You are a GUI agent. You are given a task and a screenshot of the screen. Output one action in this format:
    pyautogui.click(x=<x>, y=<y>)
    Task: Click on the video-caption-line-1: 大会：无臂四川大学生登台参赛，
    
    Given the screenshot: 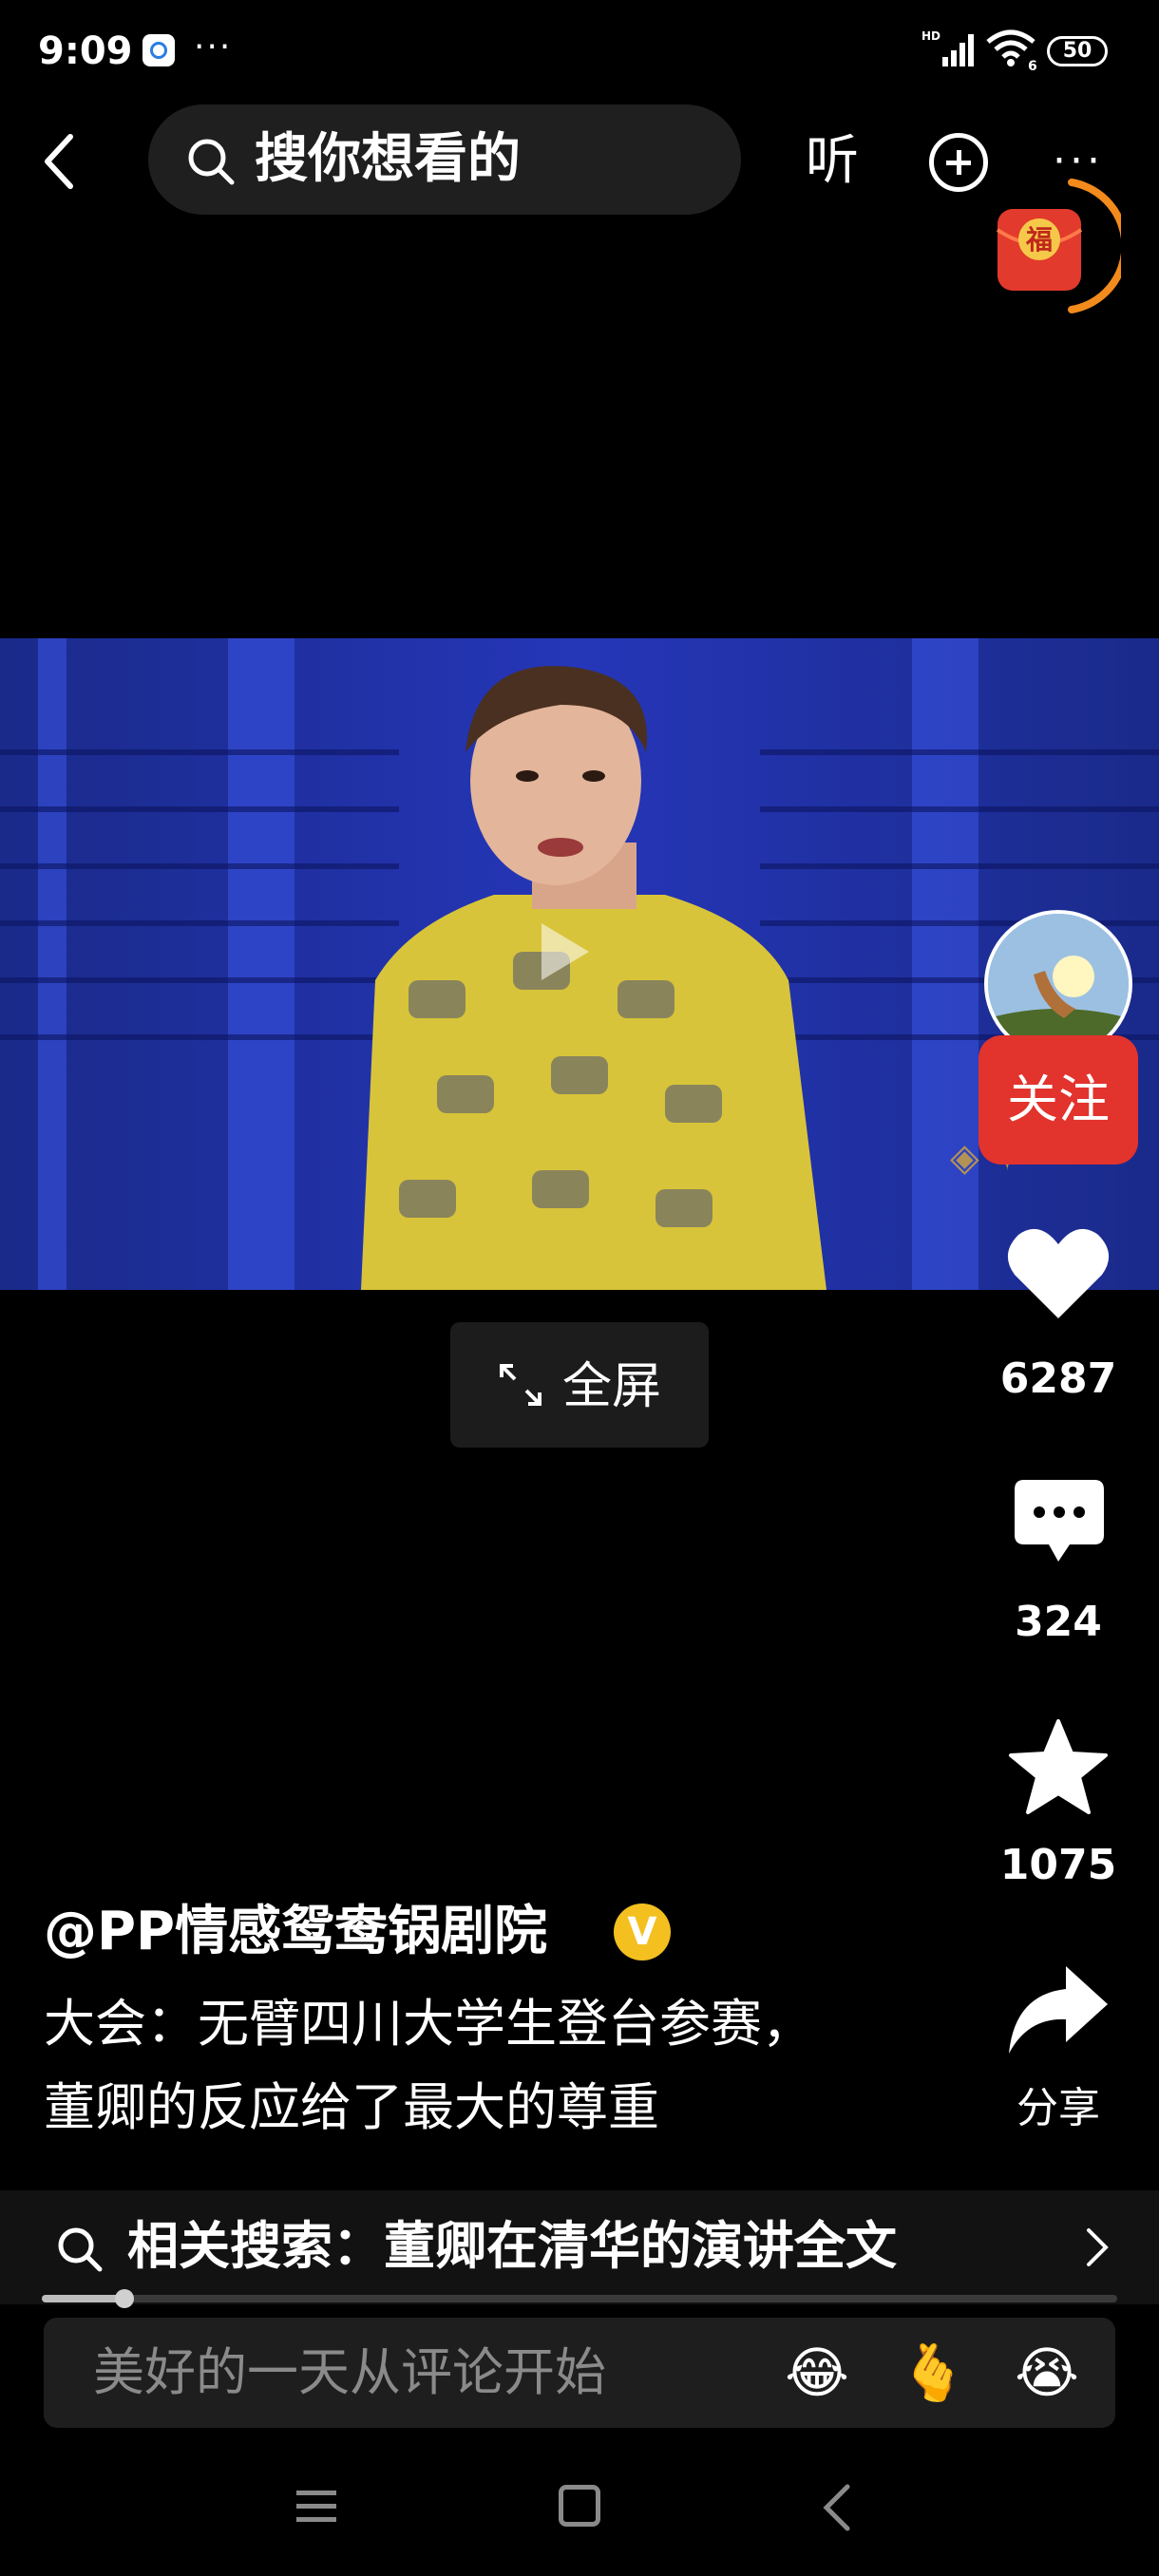 What is the action you would take?
    pyautogui.click(x=428, y=2024)
    